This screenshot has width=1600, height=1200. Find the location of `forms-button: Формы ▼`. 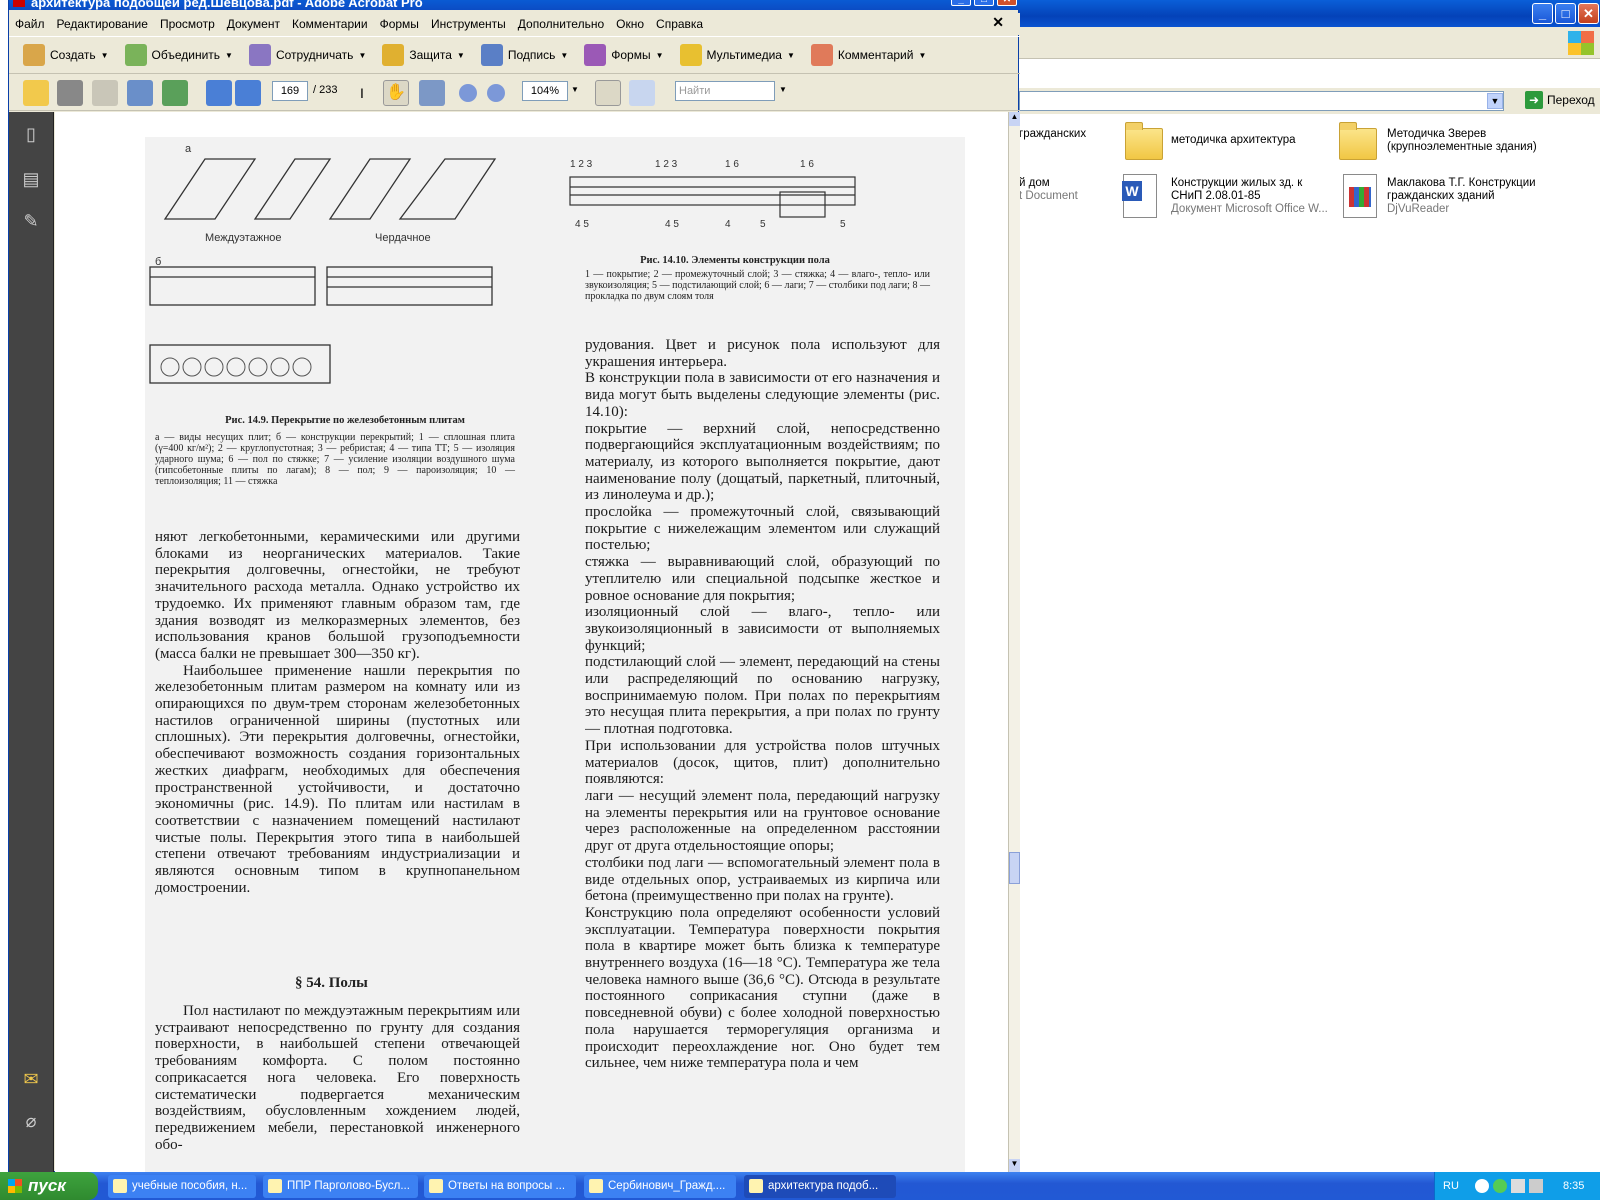

forms-button: Формы ▼ is located at coordinates (624, 55).